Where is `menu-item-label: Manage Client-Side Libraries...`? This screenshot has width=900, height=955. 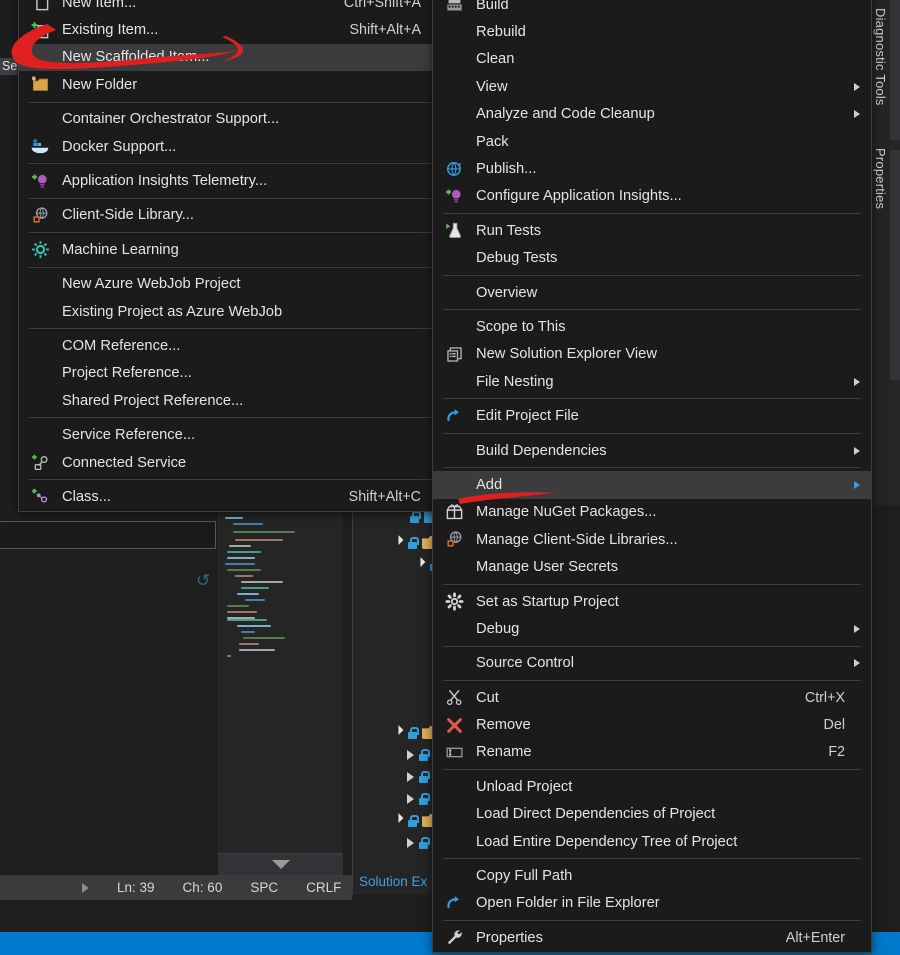 menu-item-label: Manage Client-Side Libraries... is located at coordinates (577, 539).